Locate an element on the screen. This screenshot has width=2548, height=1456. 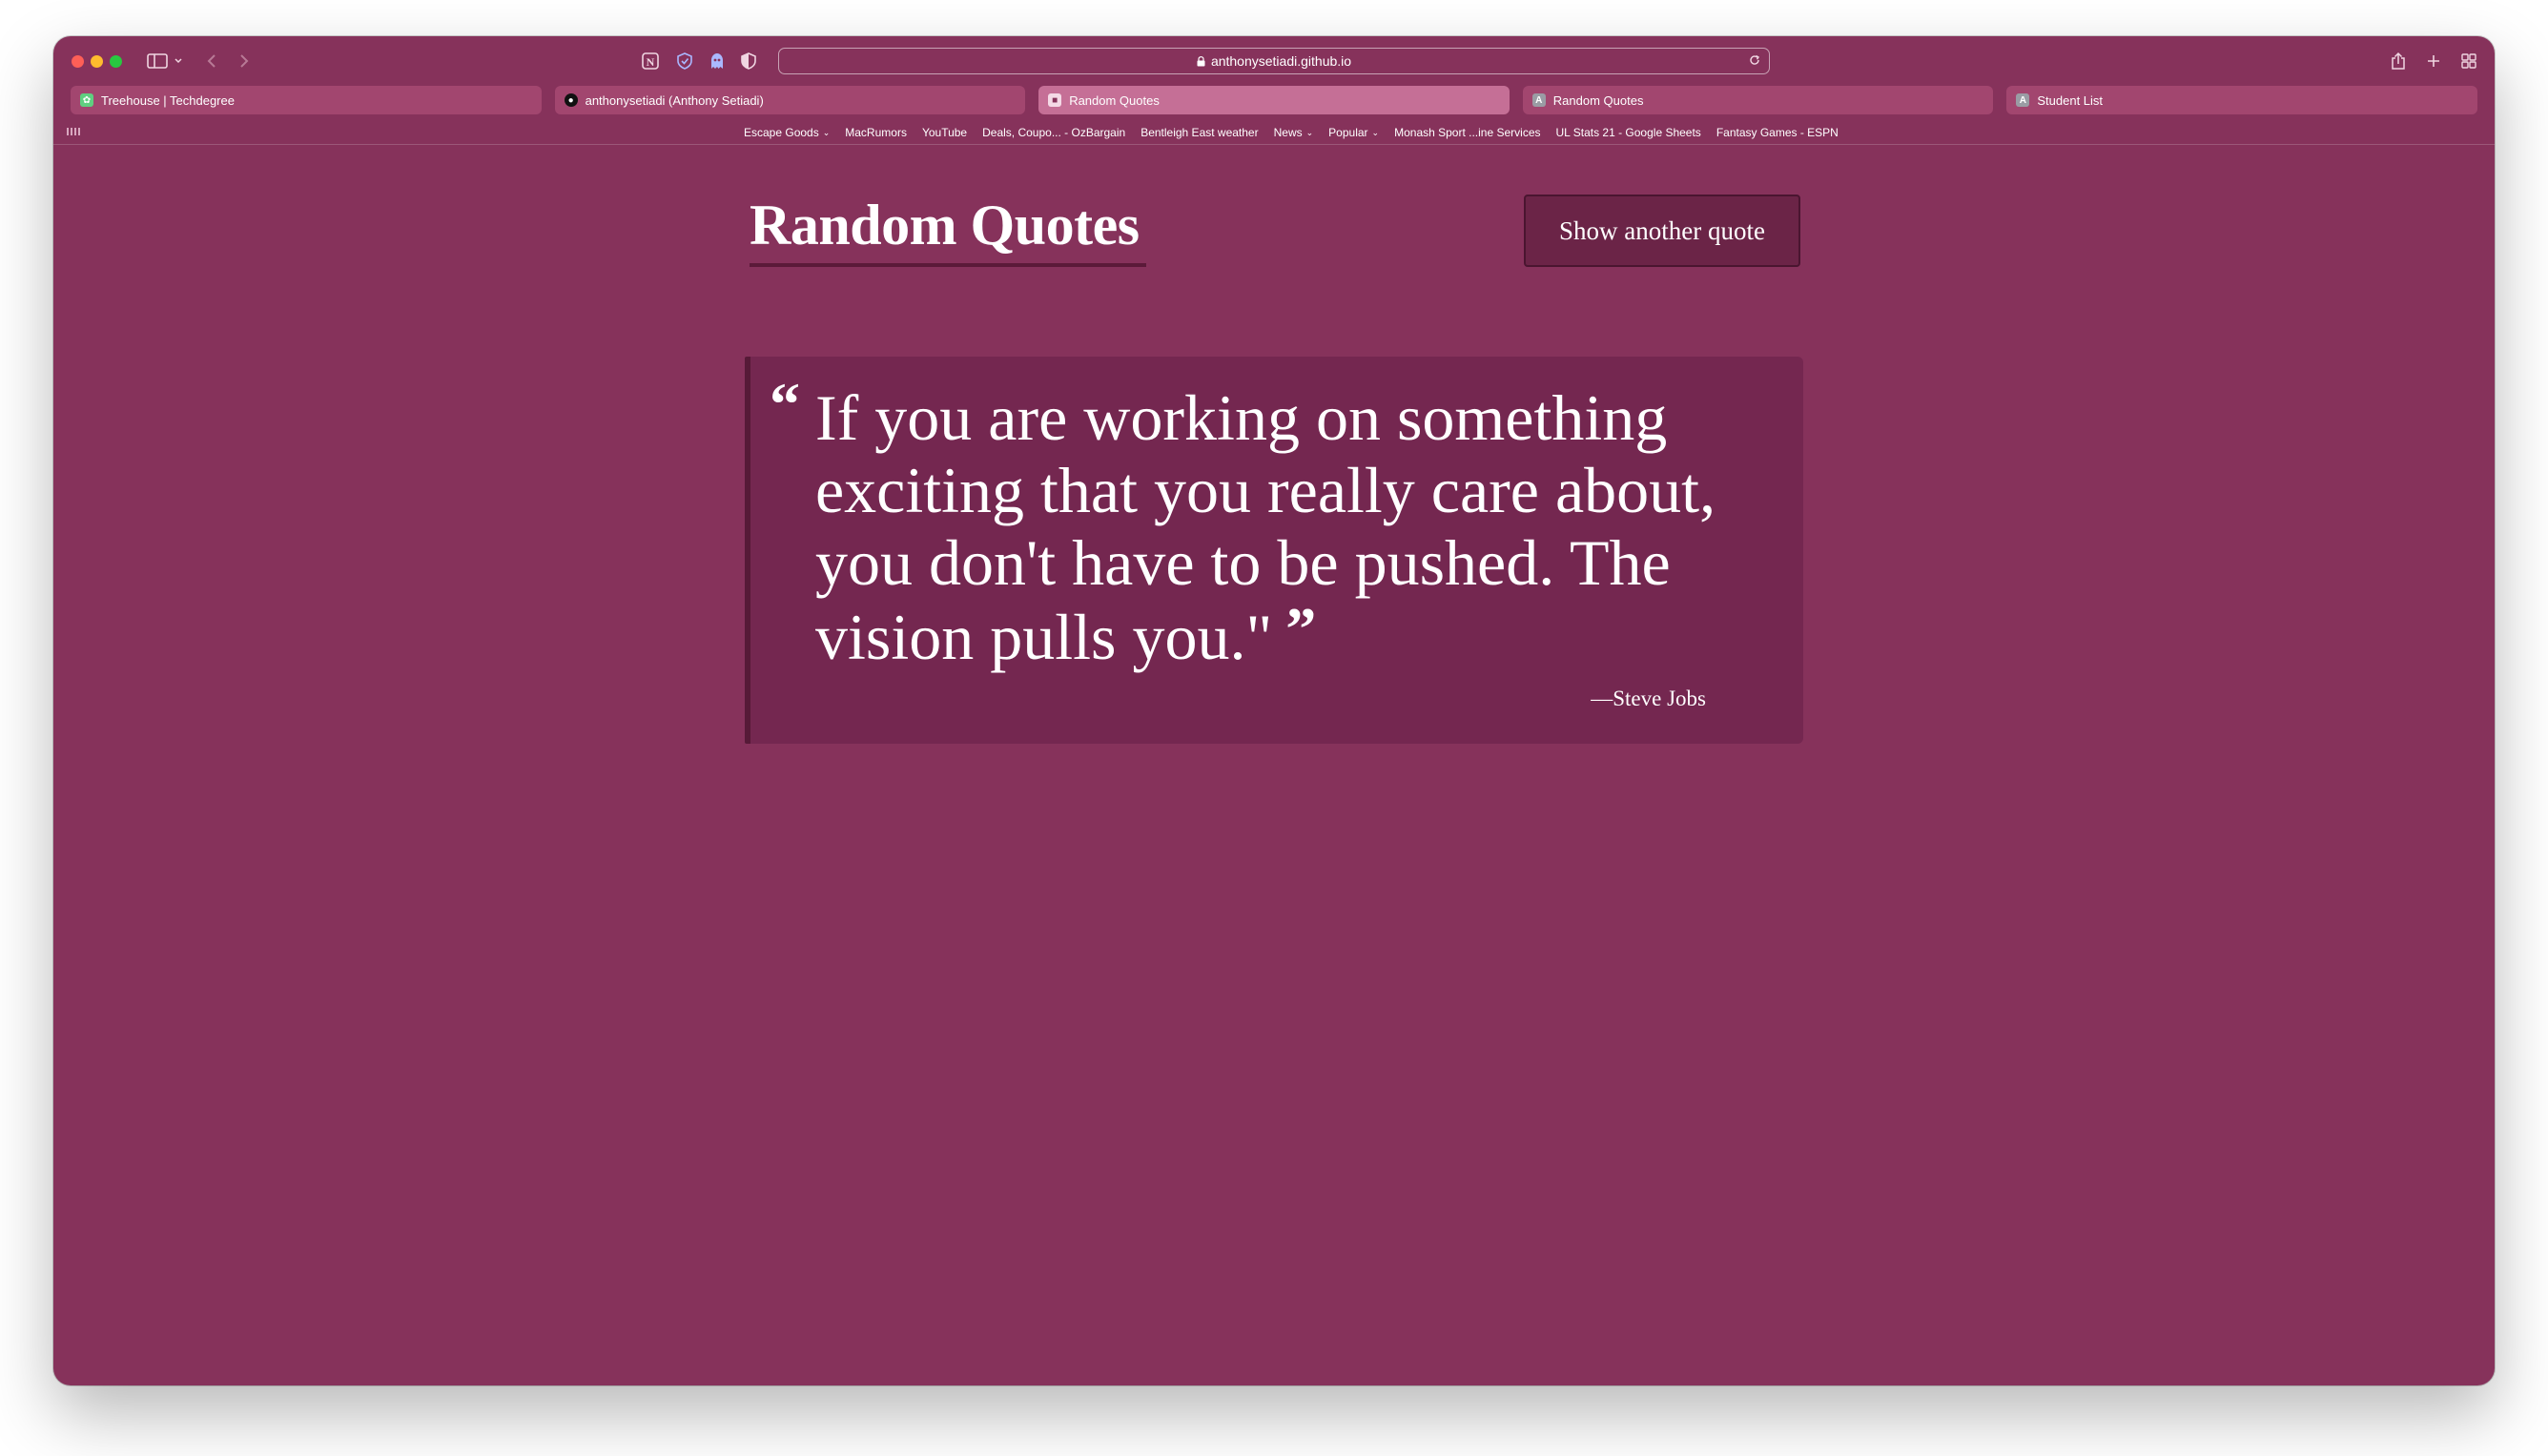
favorite-macrumors: MacRumors is located at coordinates (876, 132).